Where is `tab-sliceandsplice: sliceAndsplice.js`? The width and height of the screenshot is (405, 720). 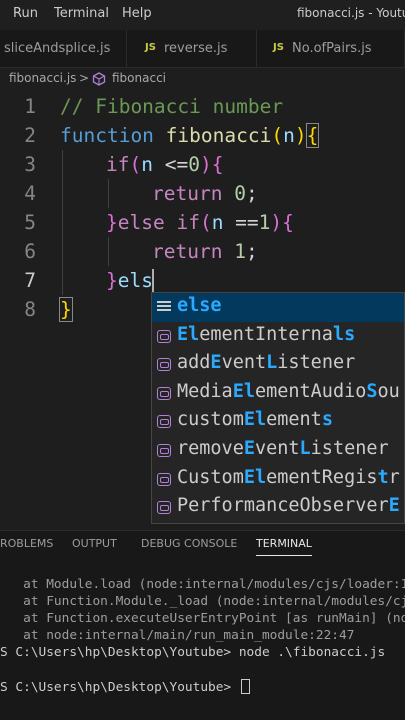 tab-sliceandsplice: sliceAndsplice.js is located at coordinates (63, 48).